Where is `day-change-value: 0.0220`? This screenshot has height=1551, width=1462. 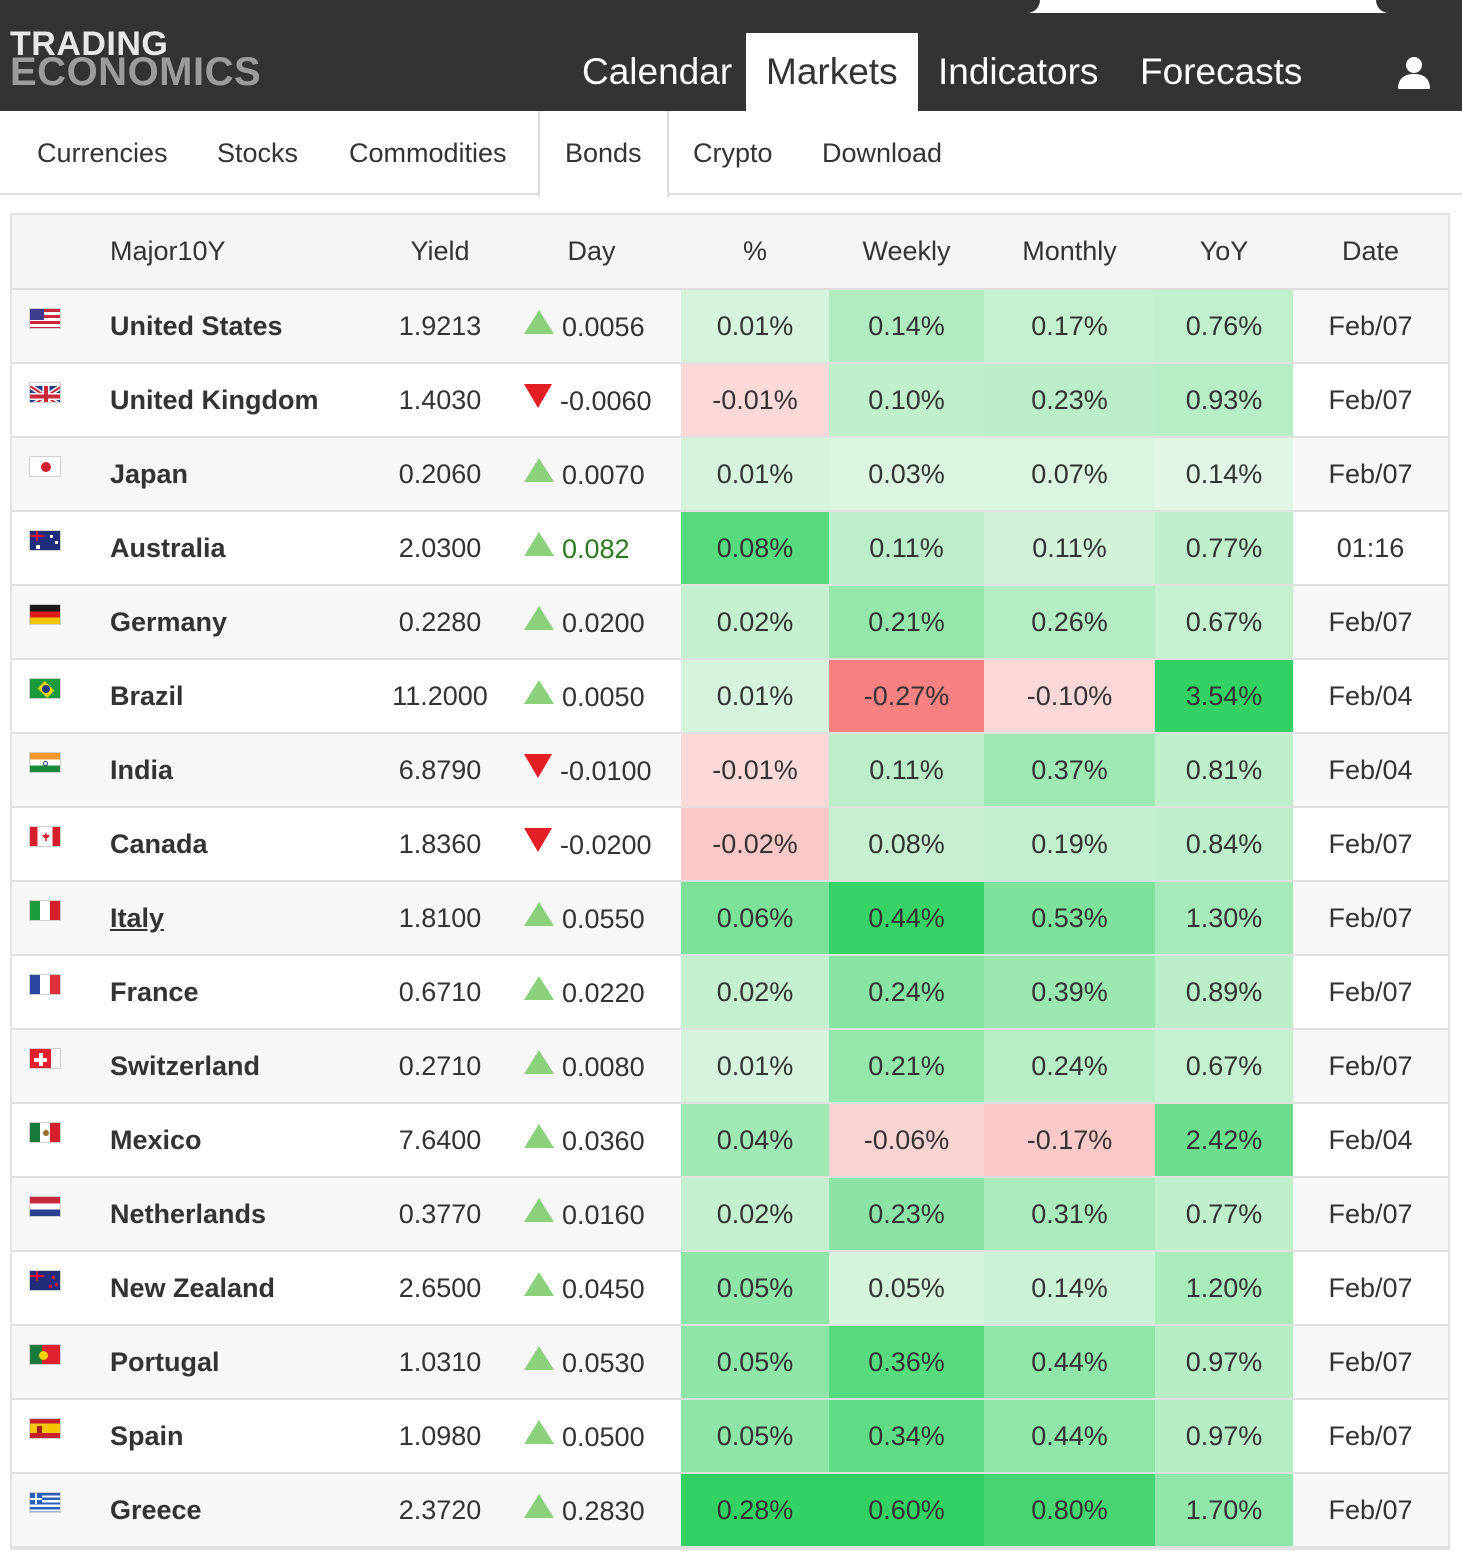
day-change-value: 0.0220 is located at coordinates (603, 992).